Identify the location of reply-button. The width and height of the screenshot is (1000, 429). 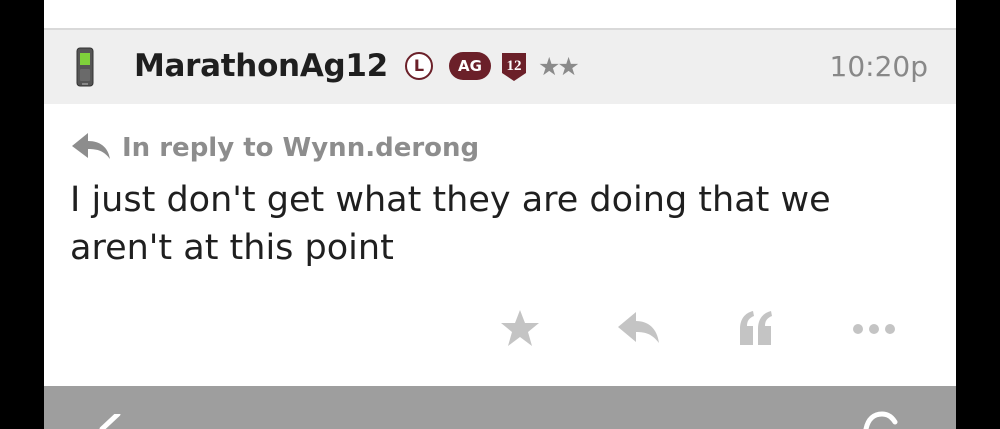
(638, 330).